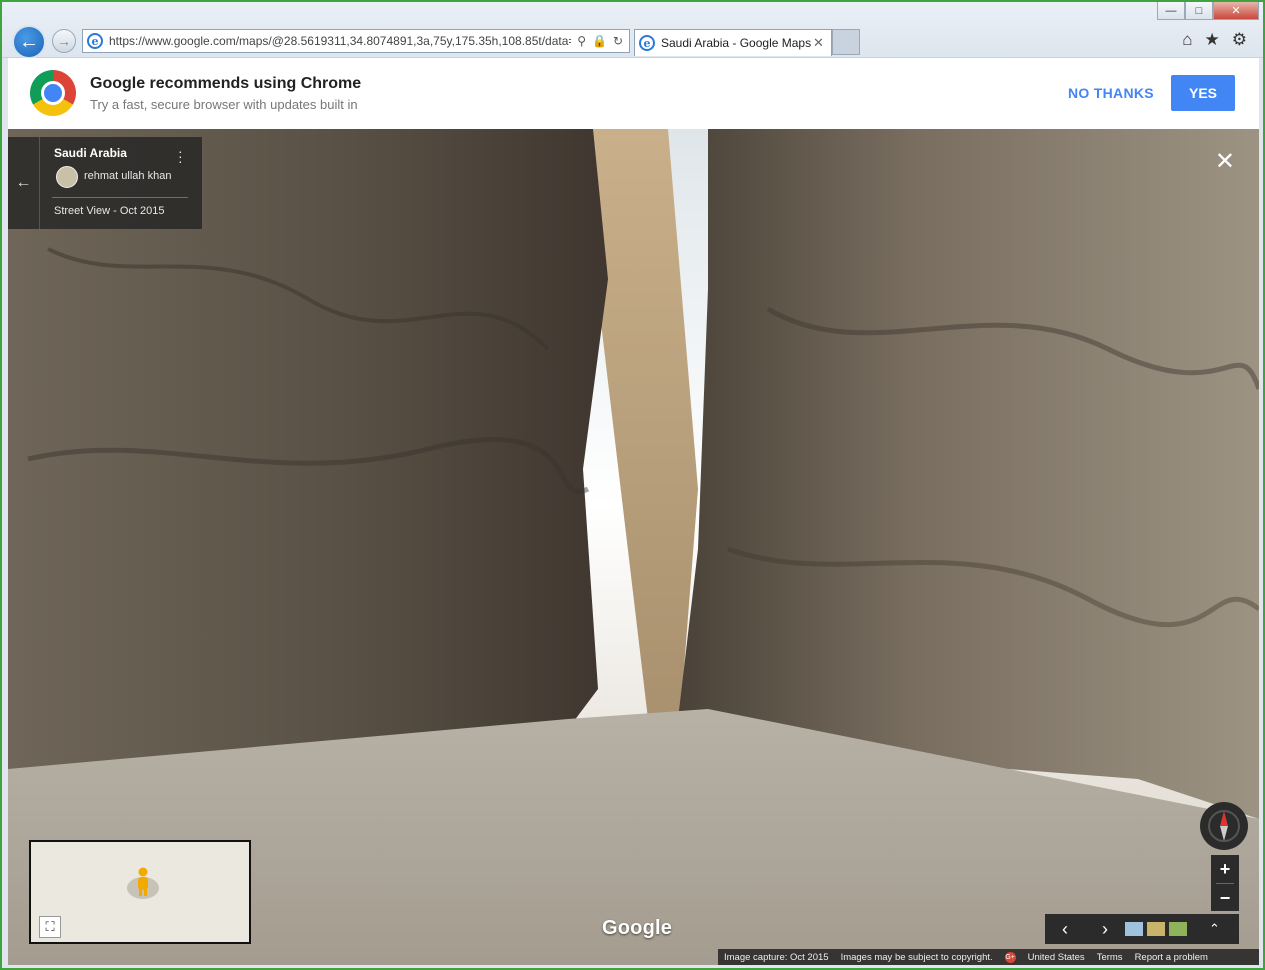 This screenshot has height=970, width=1265. What do you see at coordinates (1225, 869) in the screenshot?
I see `zoom-in-icon: +` at bounding box center [1225, 869].